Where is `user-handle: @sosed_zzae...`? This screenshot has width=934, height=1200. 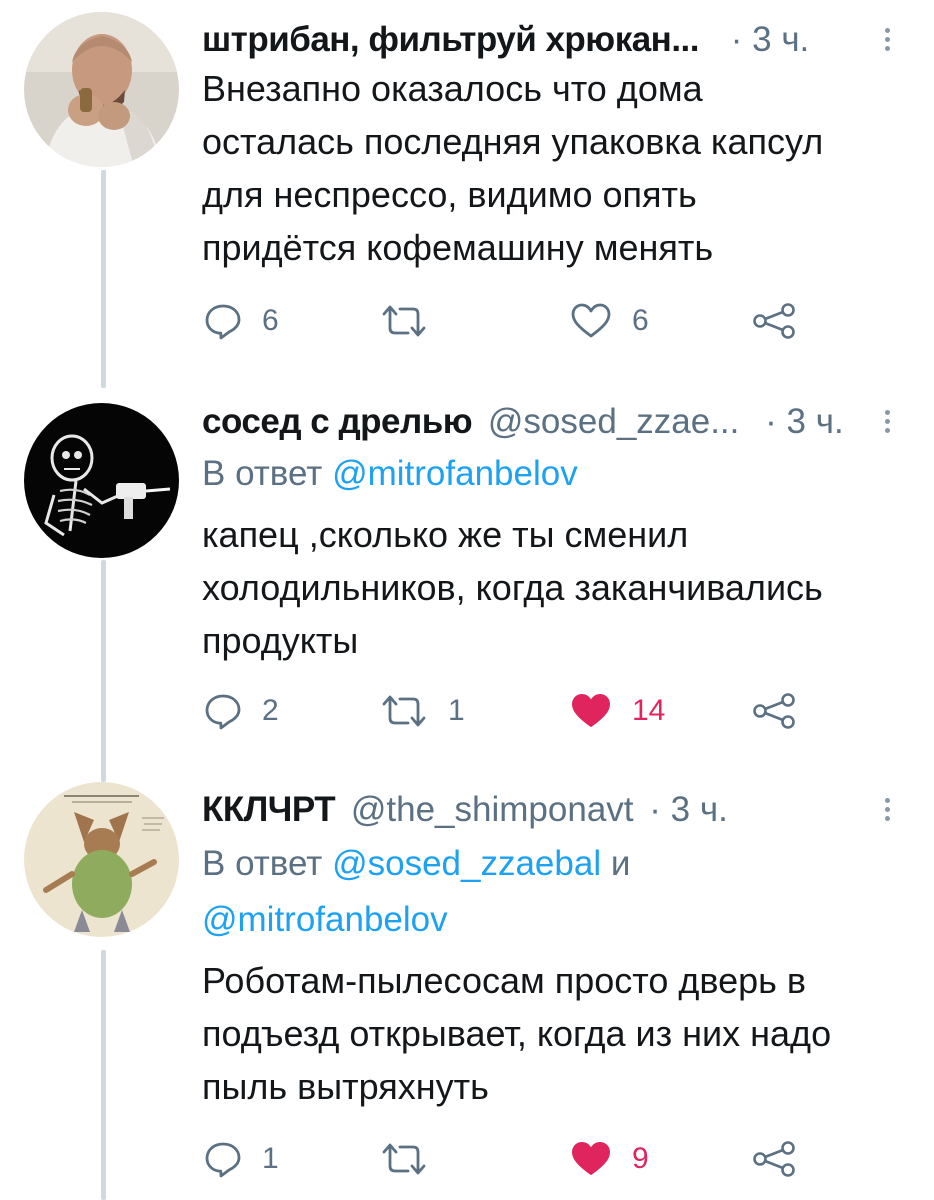 user-handle: @sosed_zzae... is located at coordinates (614, 421).